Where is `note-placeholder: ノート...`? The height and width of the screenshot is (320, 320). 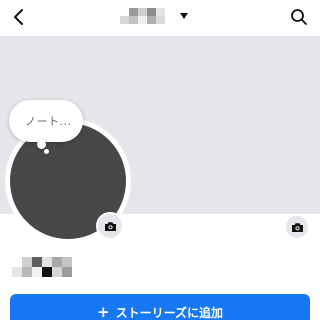
note-placeholder: ノート... is located at coordinates (48, 121).